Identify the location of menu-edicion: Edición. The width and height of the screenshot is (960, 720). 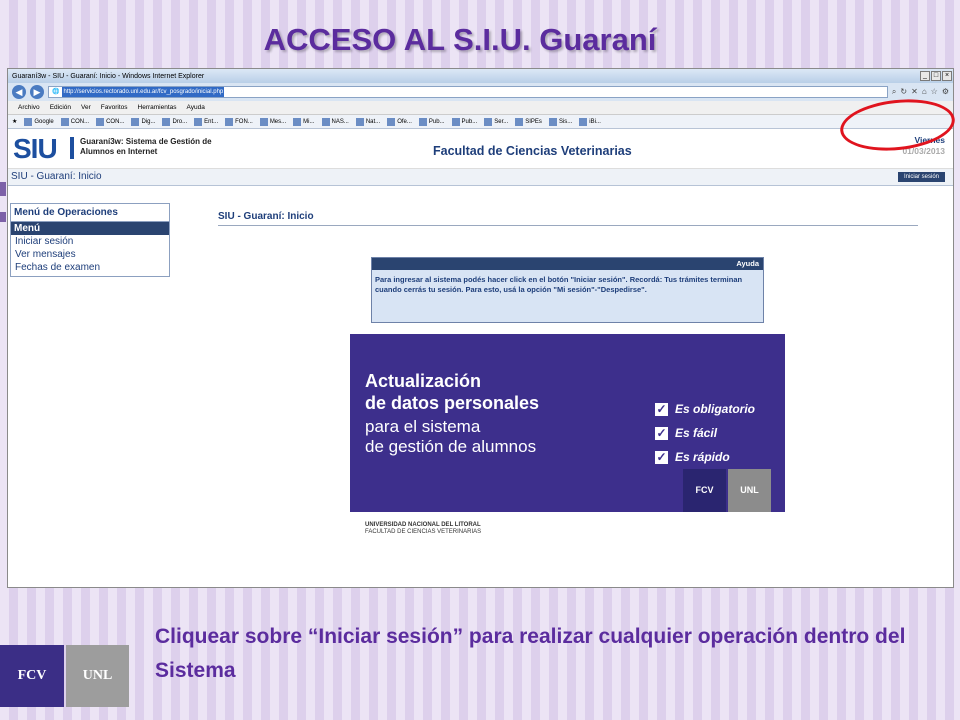
(60, 107).